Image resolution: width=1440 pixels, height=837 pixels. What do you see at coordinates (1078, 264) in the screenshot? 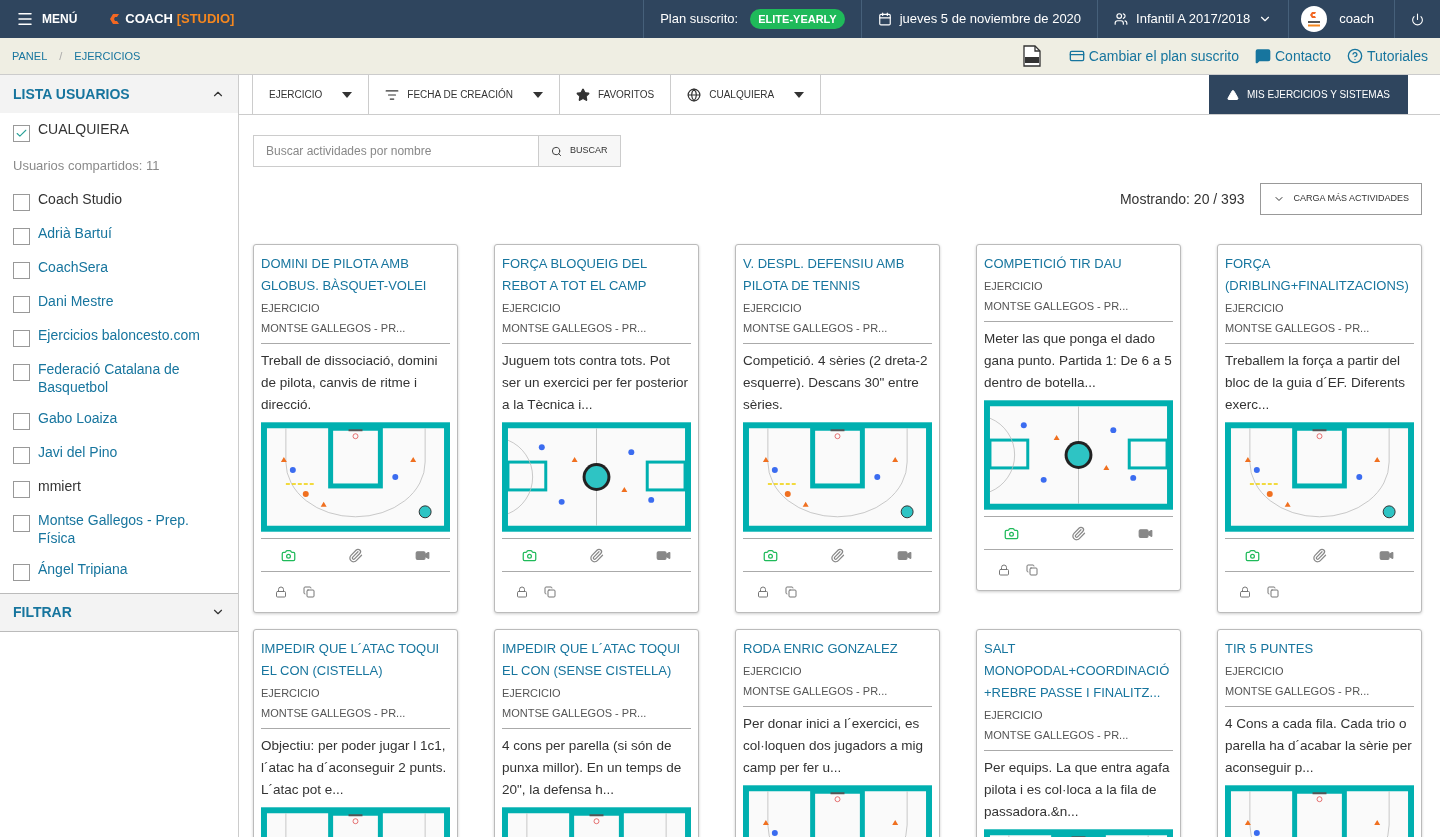
I see `card-title: COMPETICIÓ TIR DAU` at bounding box center [1078, 264].